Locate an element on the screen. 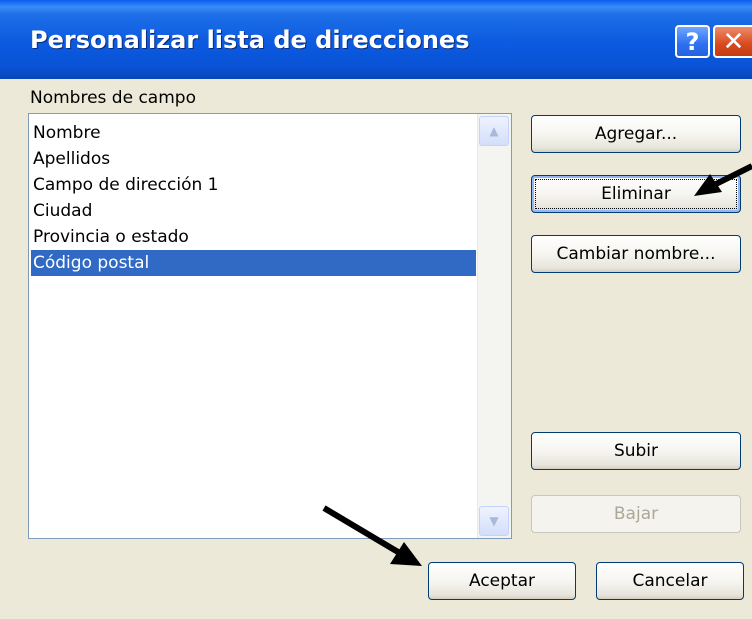 The height and width of the screenshot is (619, 752). field-names-label: Nombres de campo is located at coordinates (113, 98).